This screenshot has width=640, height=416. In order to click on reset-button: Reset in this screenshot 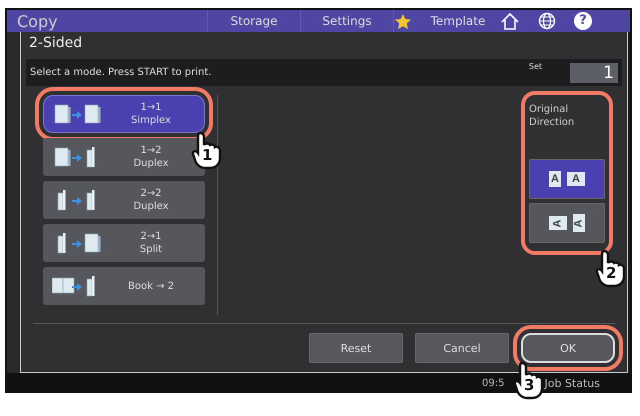, I will do `click(356, 348)`.